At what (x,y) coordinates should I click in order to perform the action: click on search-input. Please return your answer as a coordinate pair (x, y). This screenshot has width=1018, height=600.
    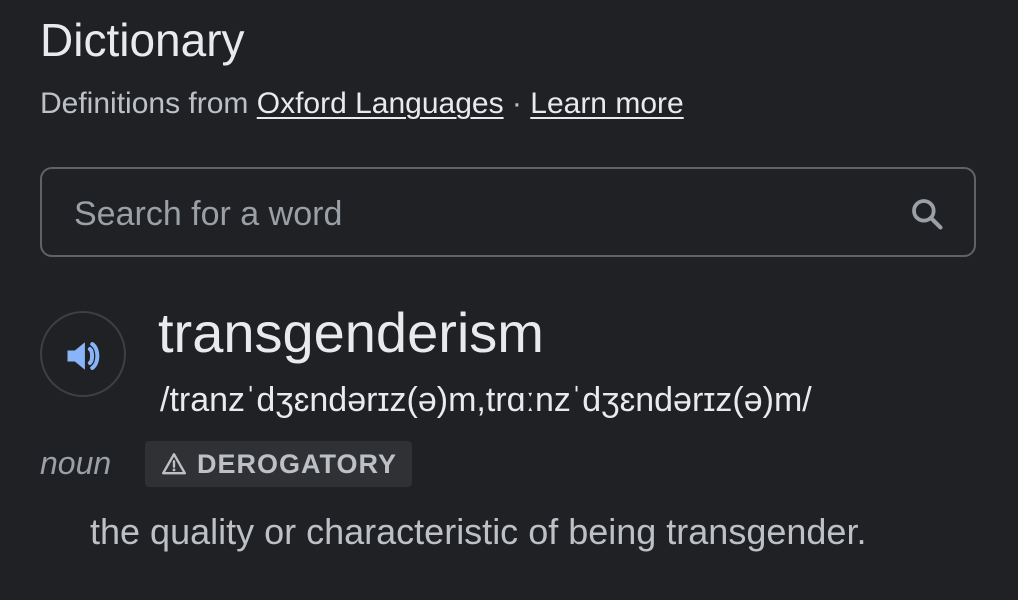
    Looking at the image, I should click on (484, 214).